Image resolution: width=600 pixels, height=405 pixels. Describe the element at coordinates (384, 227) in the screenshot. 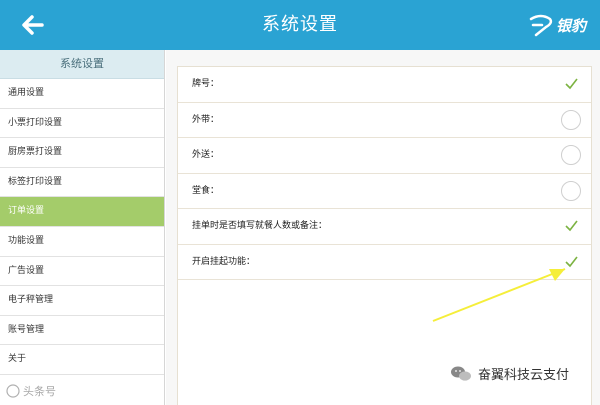

I see `setting-row-hold-note: 挂单时是否填写就餐人数或备注：` at that location.